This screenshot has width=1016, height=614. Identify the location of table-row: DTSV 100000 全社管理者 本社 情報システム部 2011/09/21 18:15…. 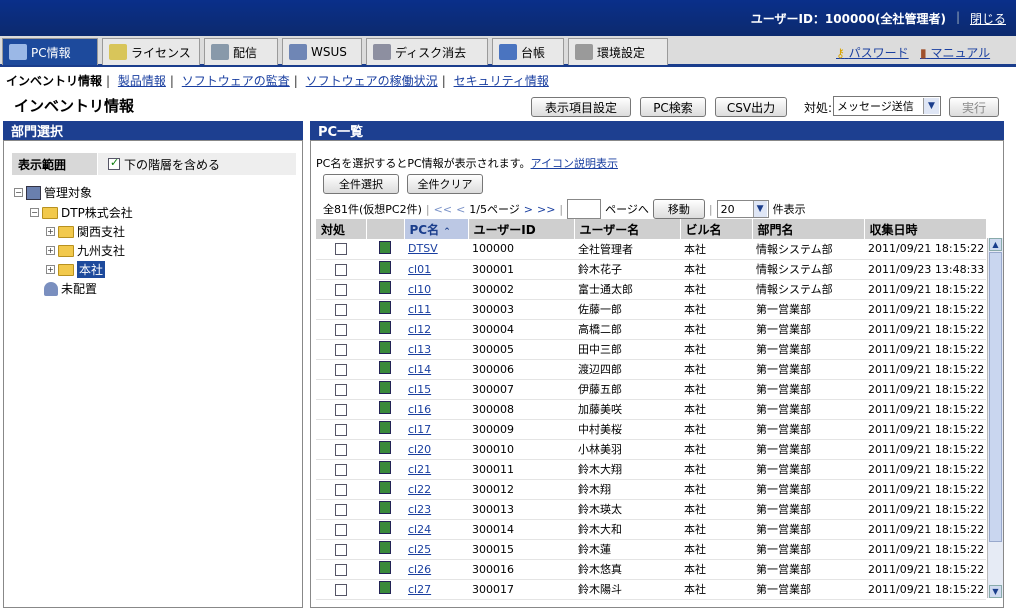
(651, 249).